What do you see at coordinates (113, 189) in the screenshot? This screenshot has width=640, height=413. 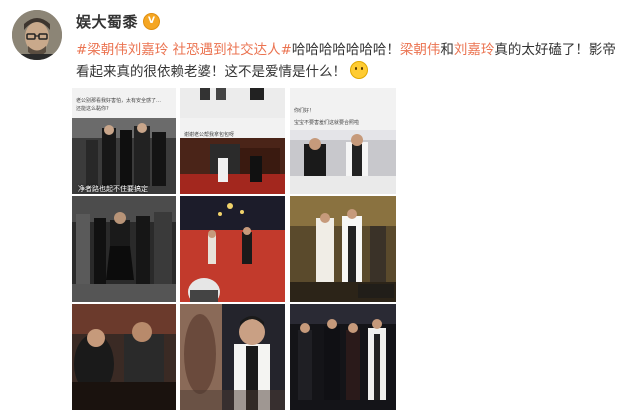 I see `image-subtitle: 净者路也起不住要搞定` at bounding box center [113, 189].